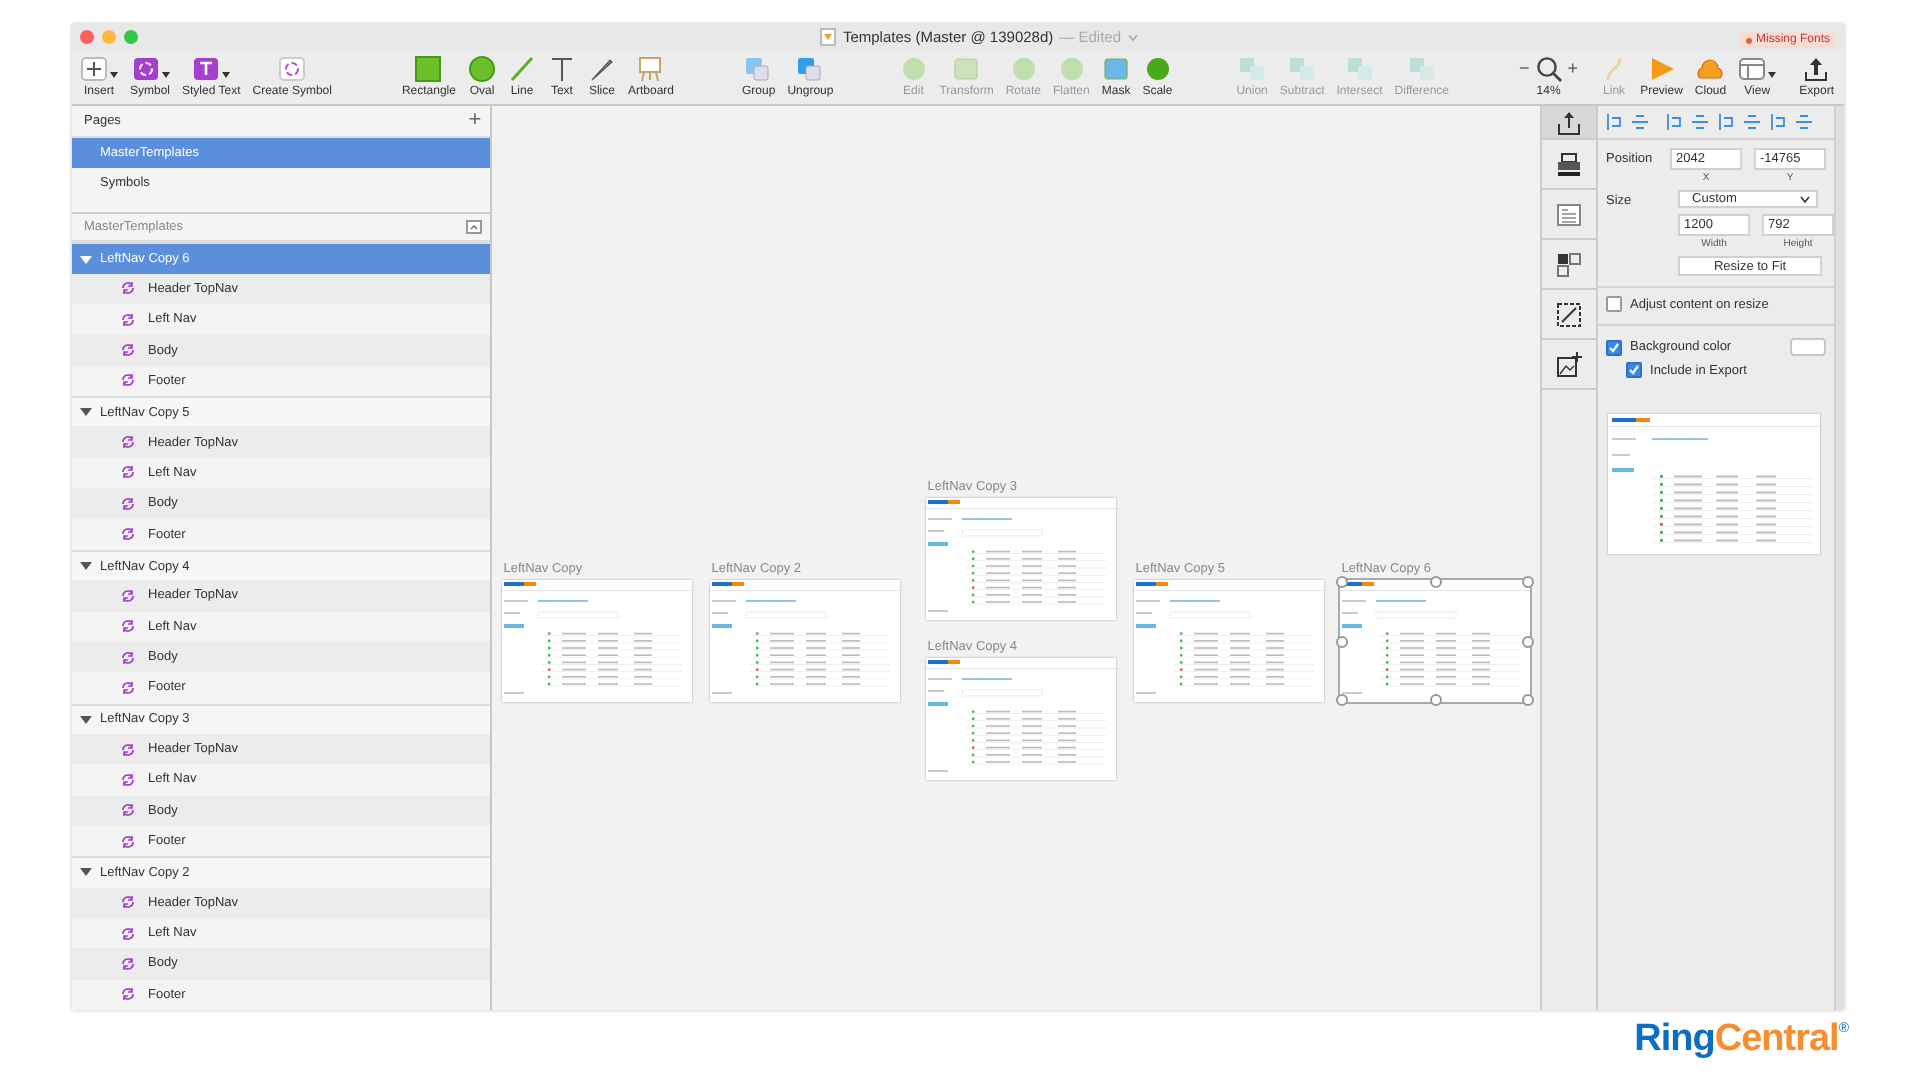 The width and height of the screenshot is (1920, 1080). Describe the element at coordinates (94, 69) in the screenshot. I see `plus-icon` at that location.